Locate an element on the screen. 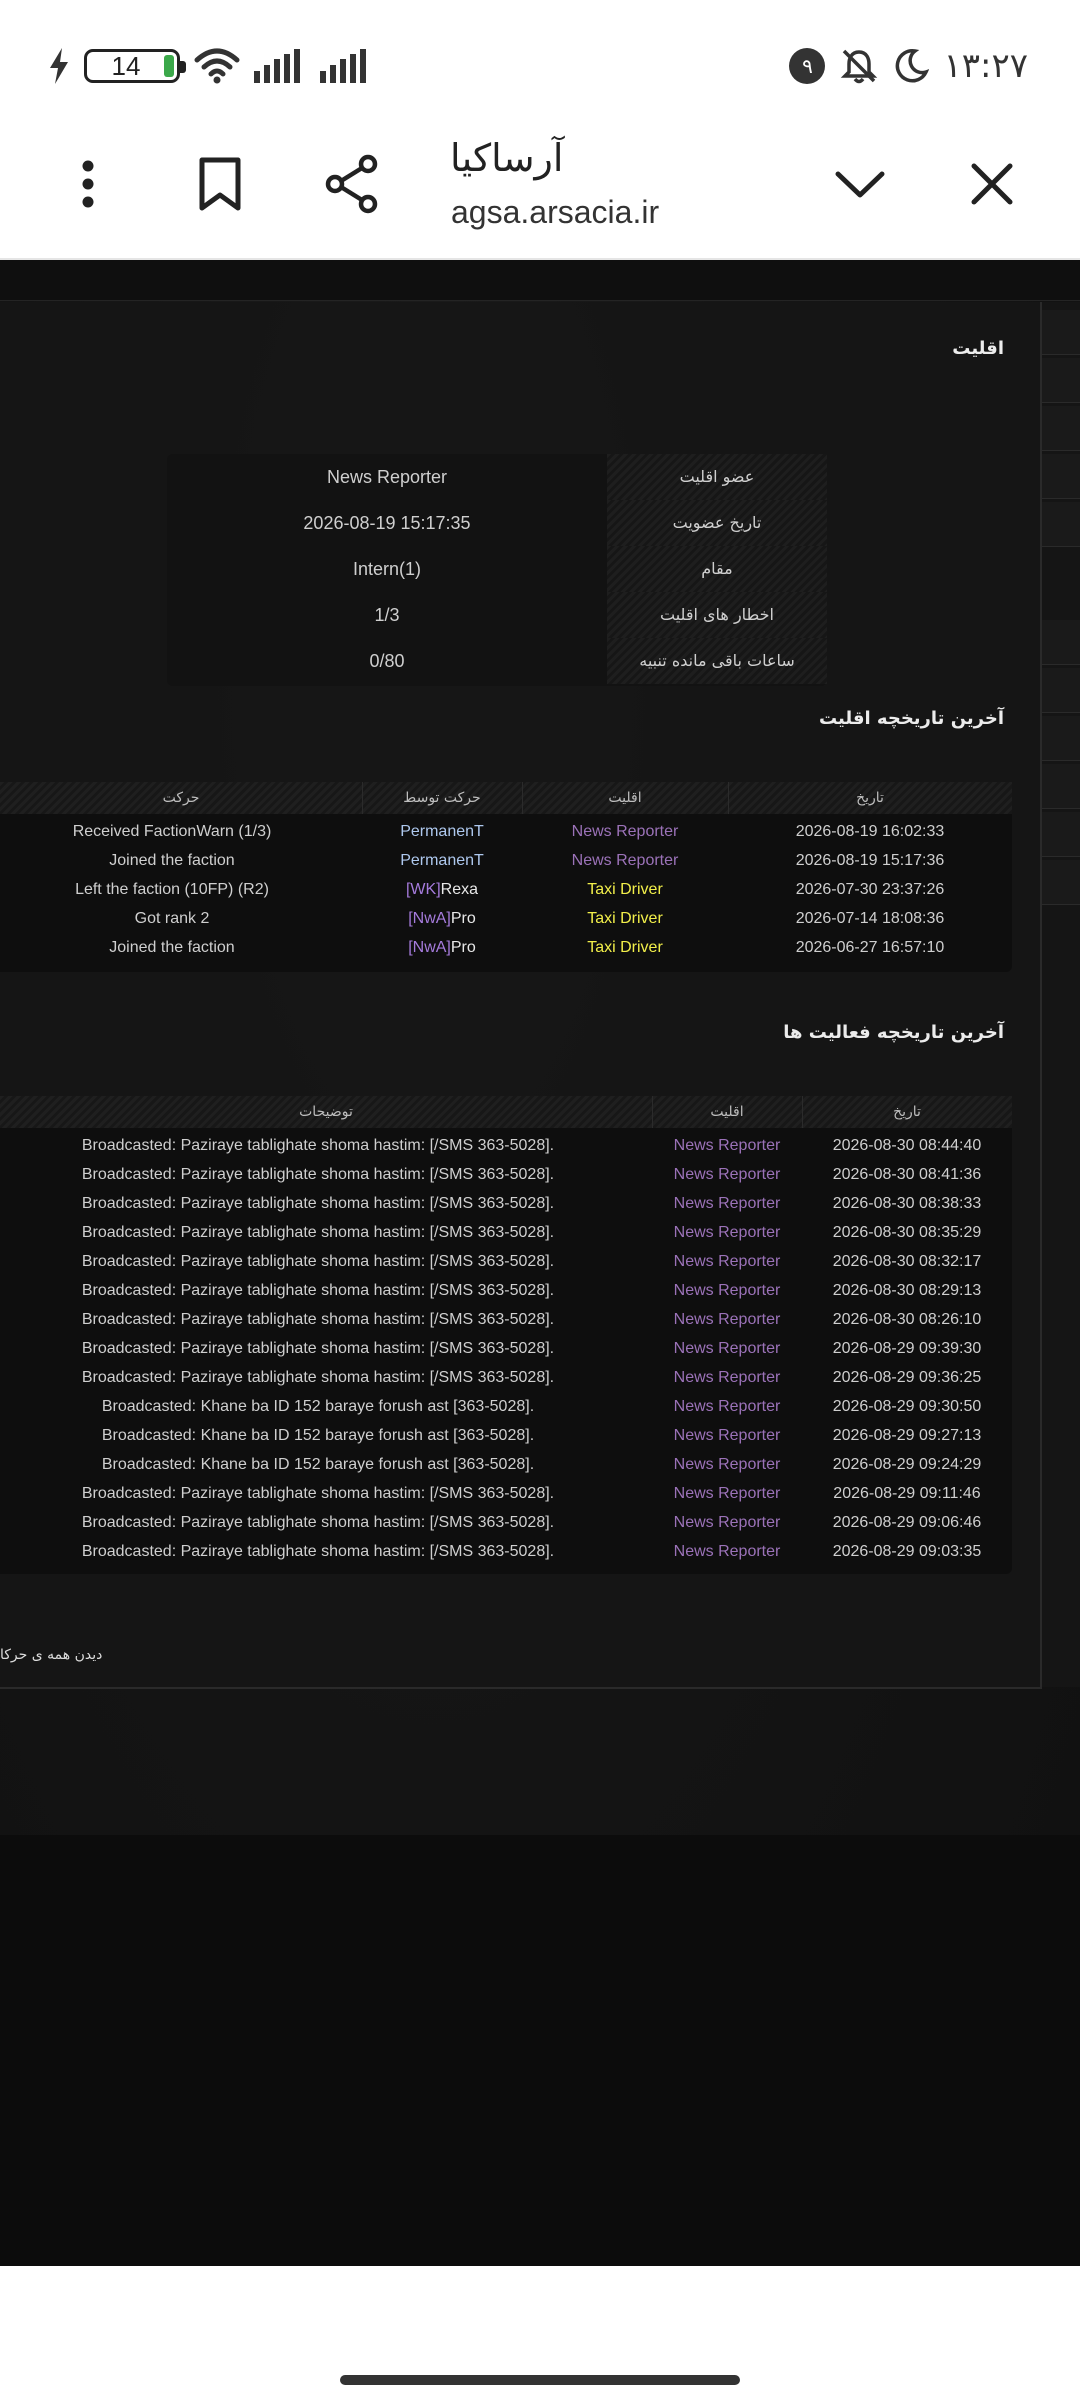 This screenshot has width=1080, height=2400. info-value: 2026-08-19 15:17:35 is located at coordinates (387, 523).